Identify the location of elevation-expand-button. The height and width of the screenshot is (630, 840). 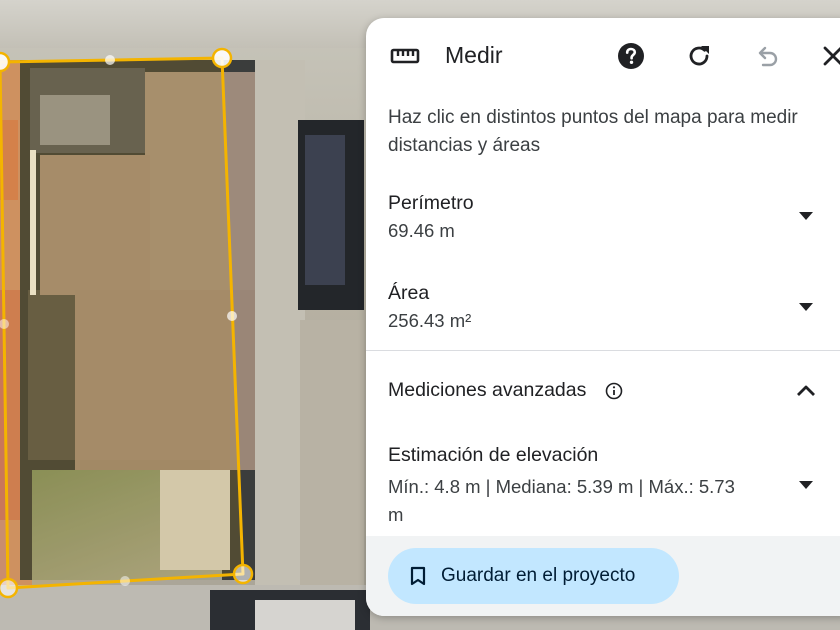
(806, 485).